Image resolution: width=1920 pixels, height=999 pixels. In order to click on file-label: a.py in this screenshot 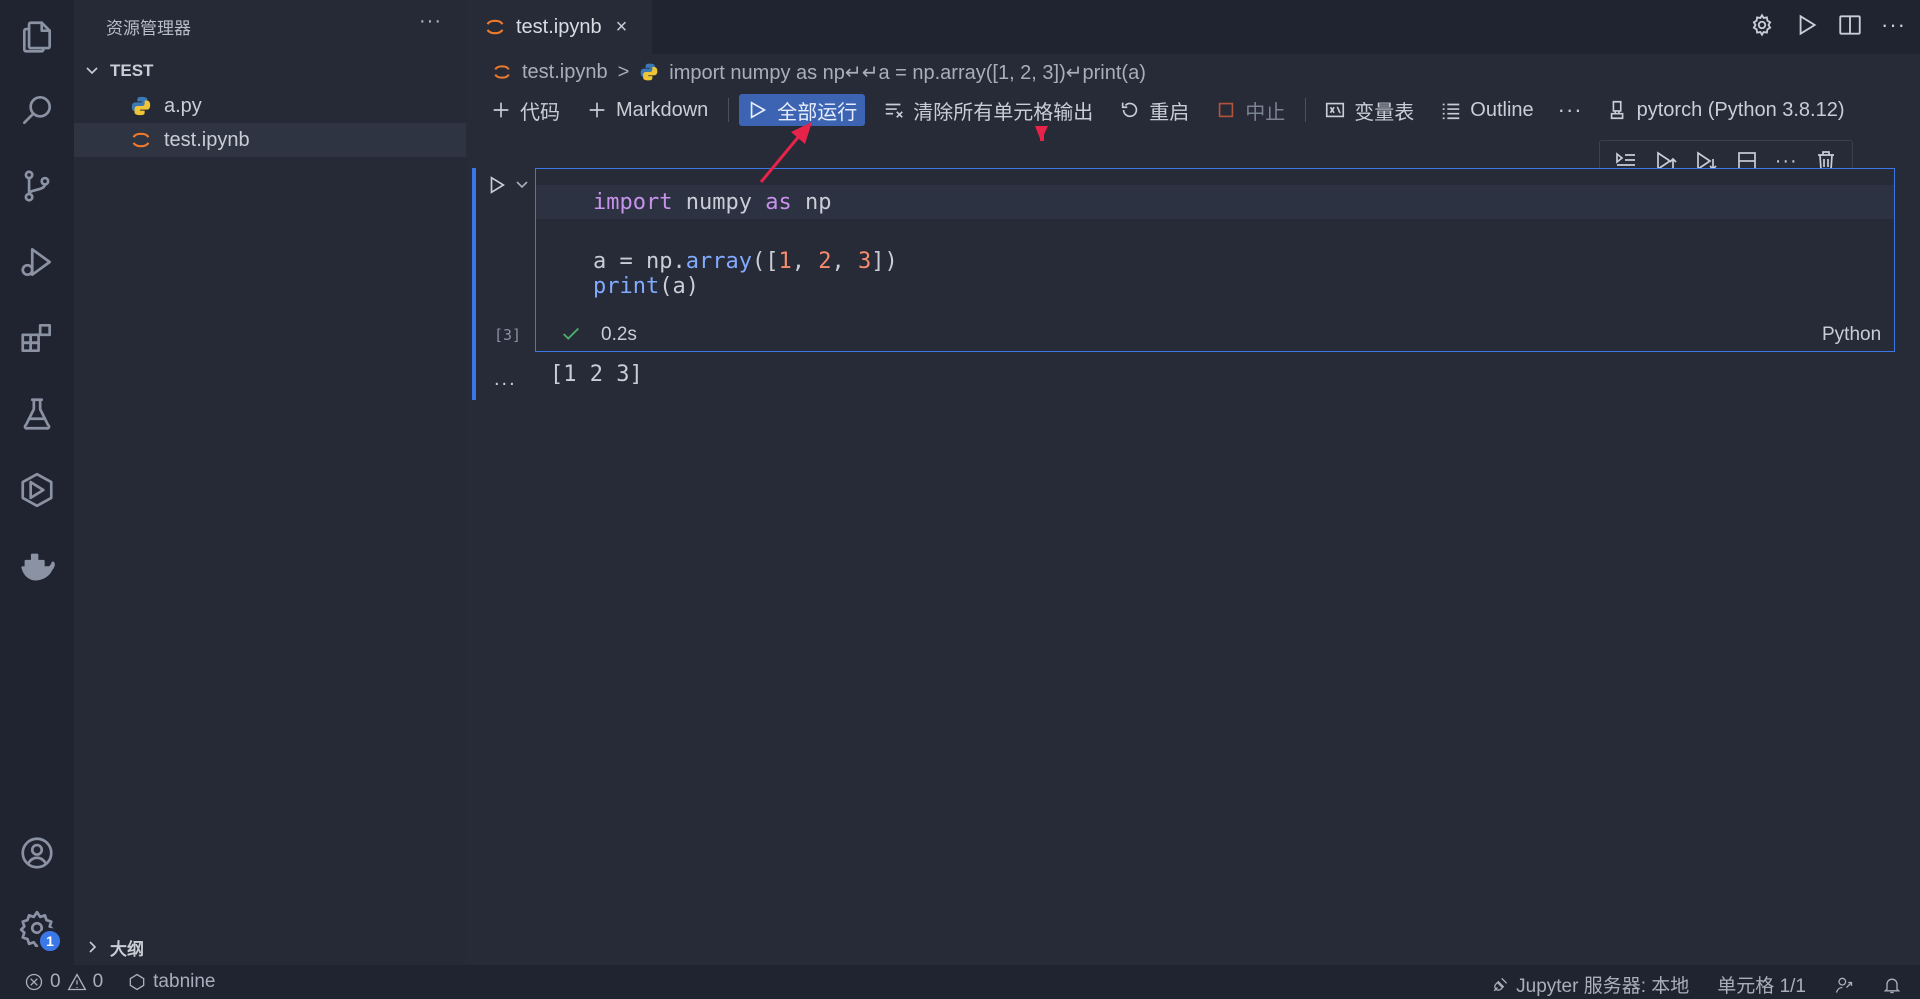, I will do `click(183, 105)`.